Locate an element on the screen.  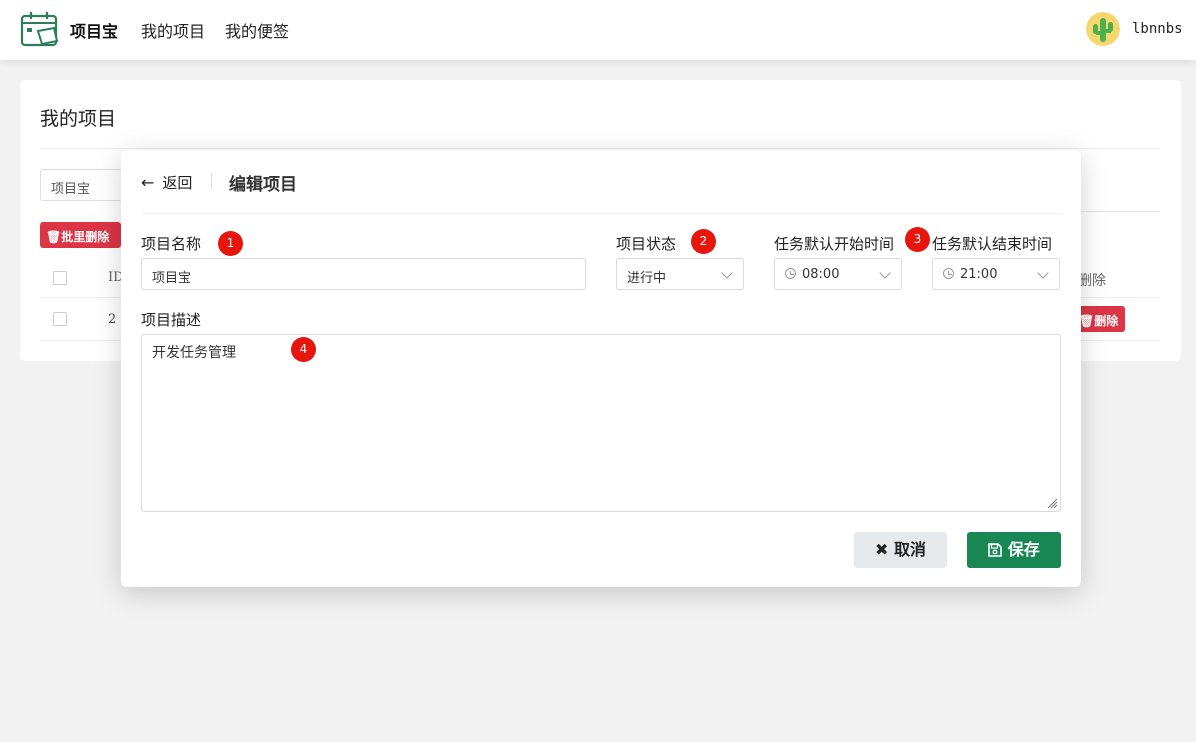
project-name-input: 项目宝 is located at coordinates (363, 274).